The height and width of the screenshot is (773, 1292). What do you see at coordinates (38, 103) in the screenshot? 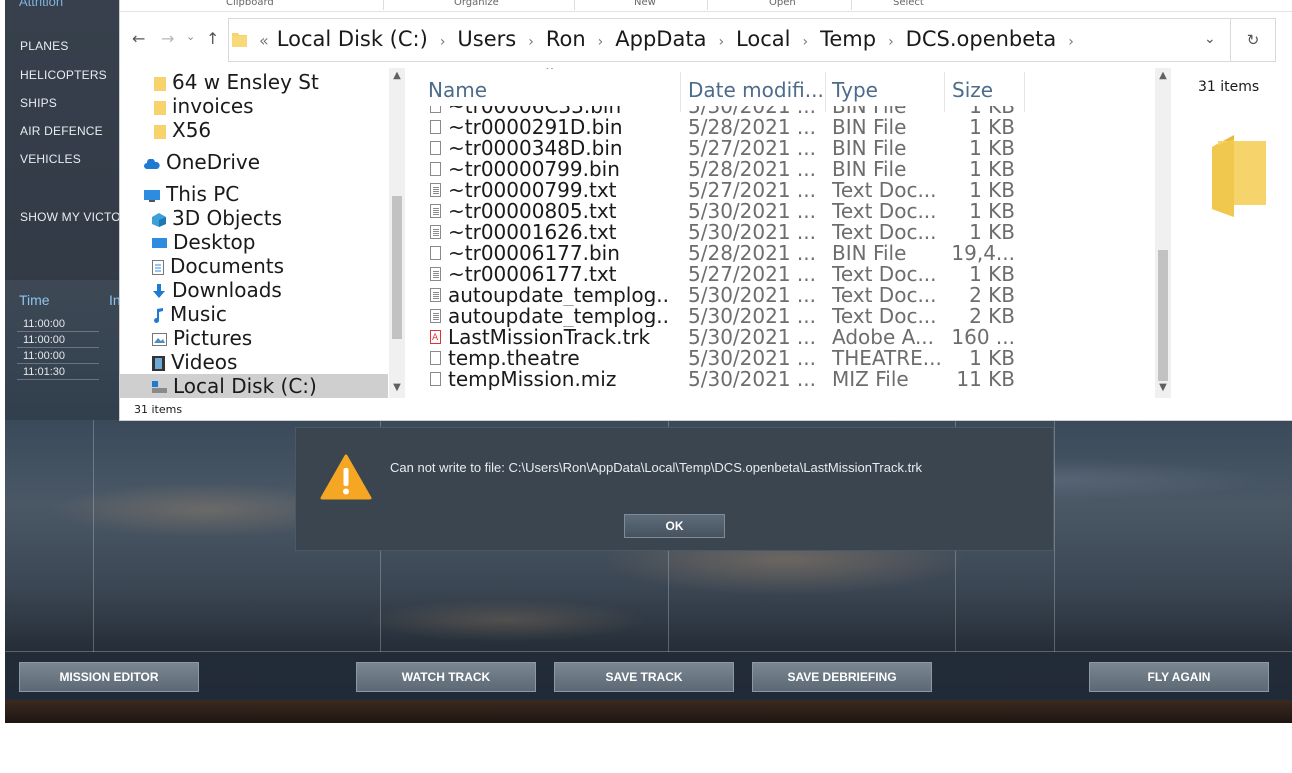
I see `filter-ships: SHIPS` at bounding box center [38, 103].